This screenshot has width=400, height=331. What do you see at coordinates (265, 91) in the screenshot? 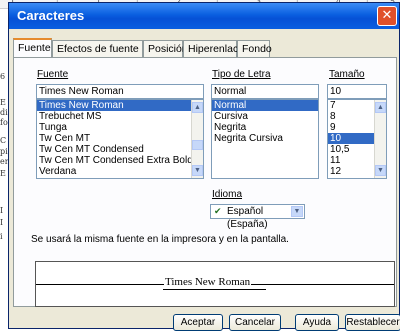
I see `font-style-input: Normal` at bounding box center [265, 91].